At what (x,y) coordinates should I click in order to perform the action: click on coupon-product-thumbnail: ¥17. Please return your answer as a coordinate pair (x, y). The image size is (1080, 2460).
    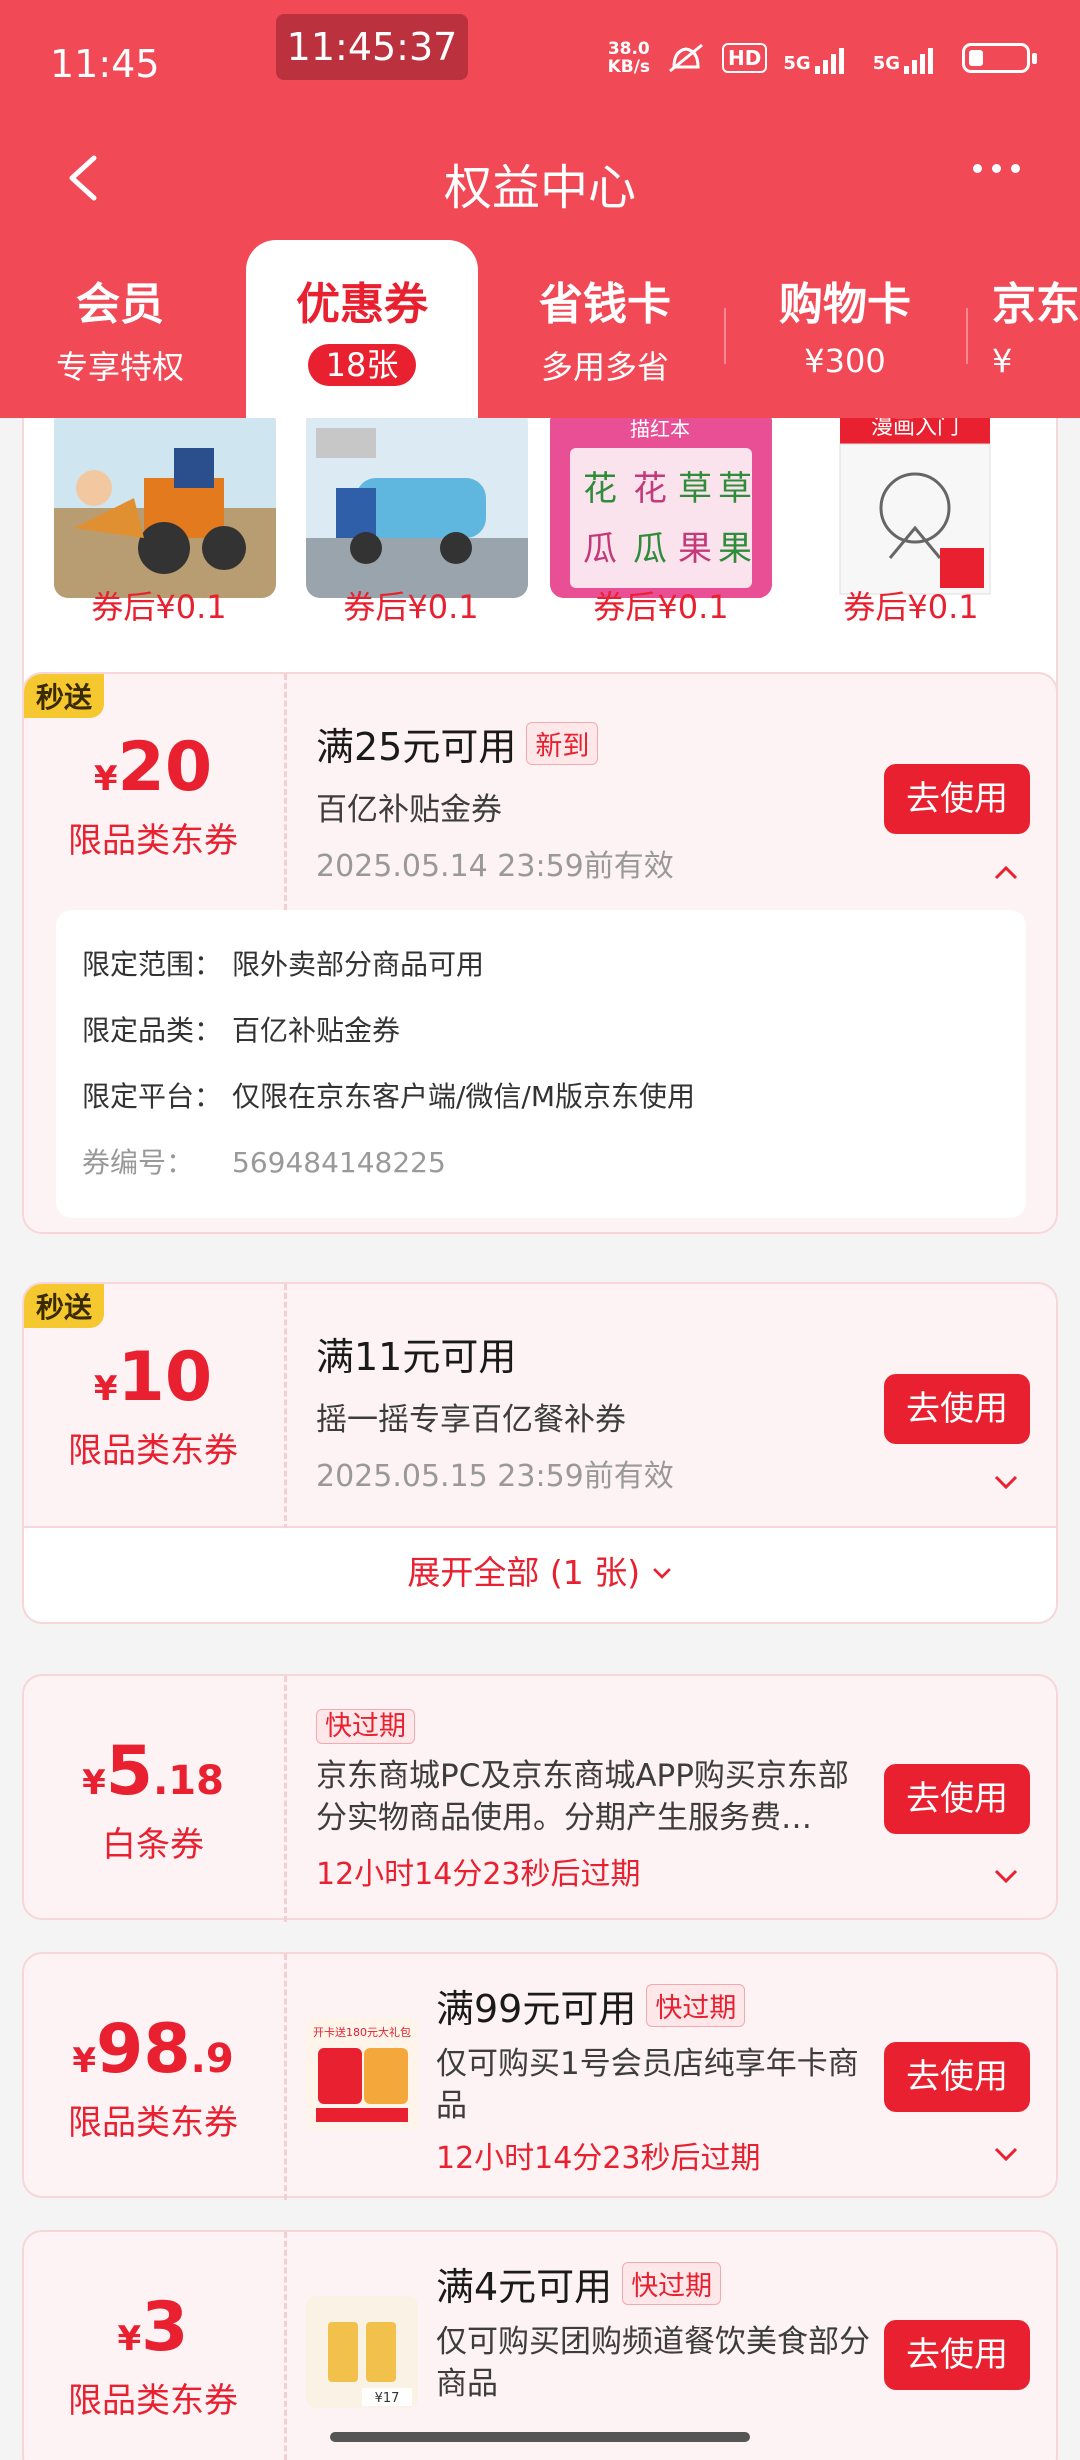
    Looking at the image, I should click on (362, 2352).